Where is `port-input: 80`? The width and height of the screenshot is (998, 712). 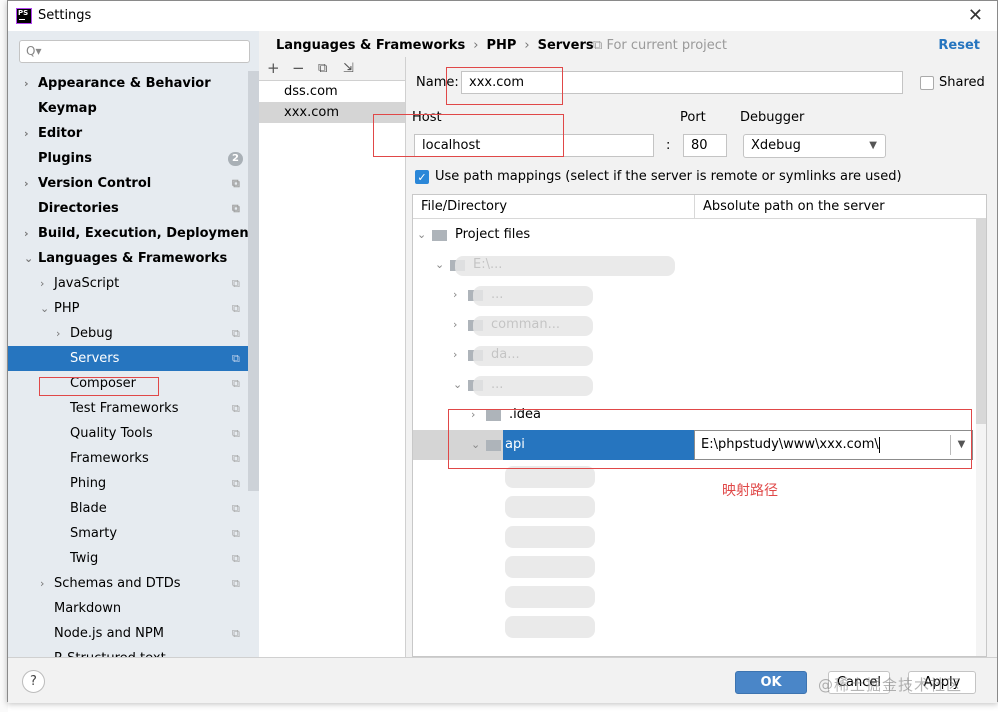
port-input: 80 is located at coordinates (705, 145).